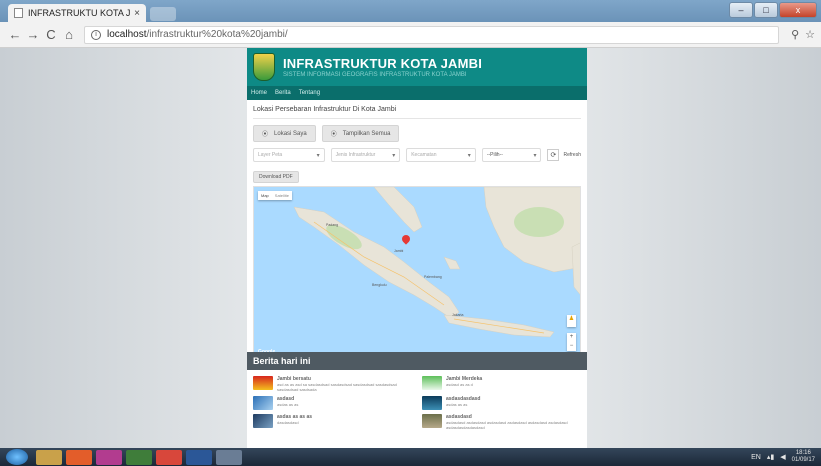 The width and height of the screenshot is (821, 466). I want to click on media-icon, so click(109, 457).